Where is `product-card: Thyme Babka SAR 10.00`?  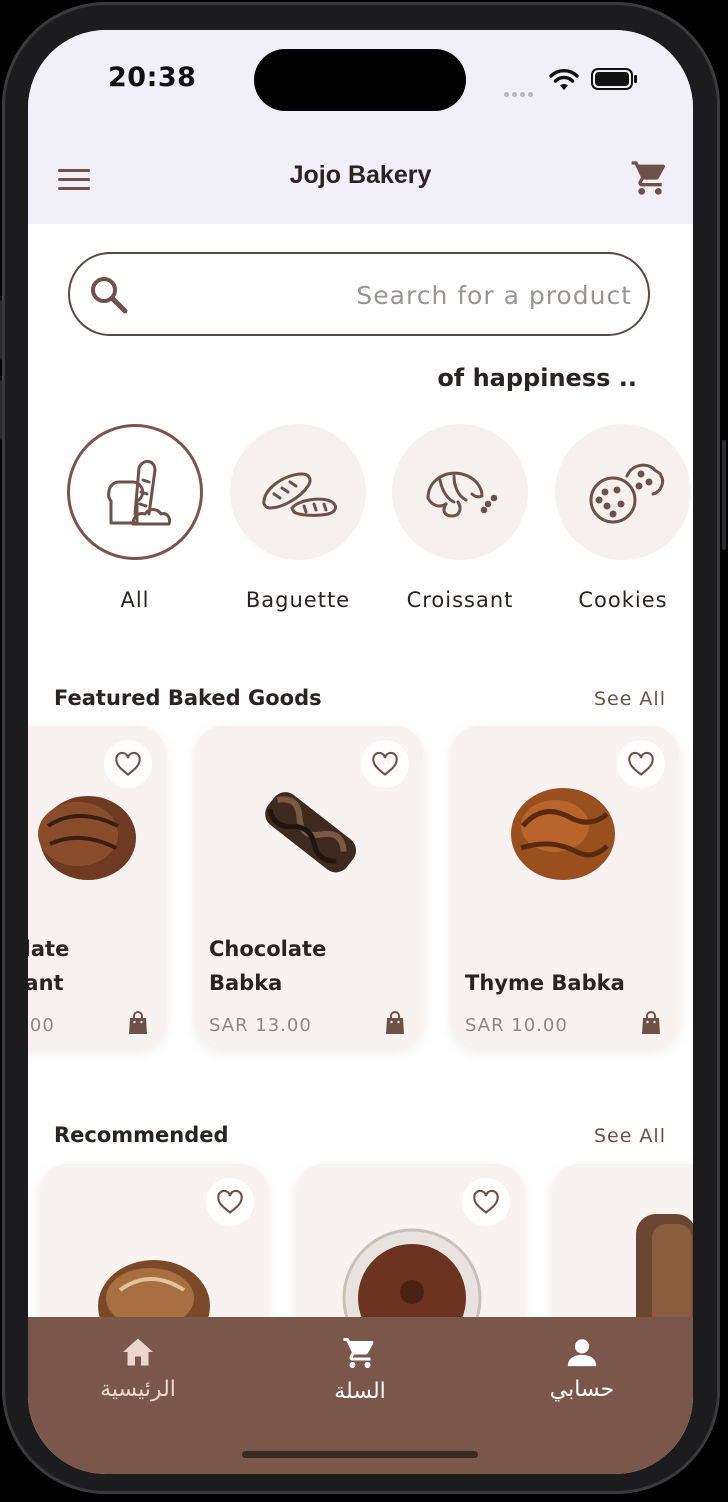 product-card: Thyme Babka SAR 10.00 is located at coordinates (565, 887).